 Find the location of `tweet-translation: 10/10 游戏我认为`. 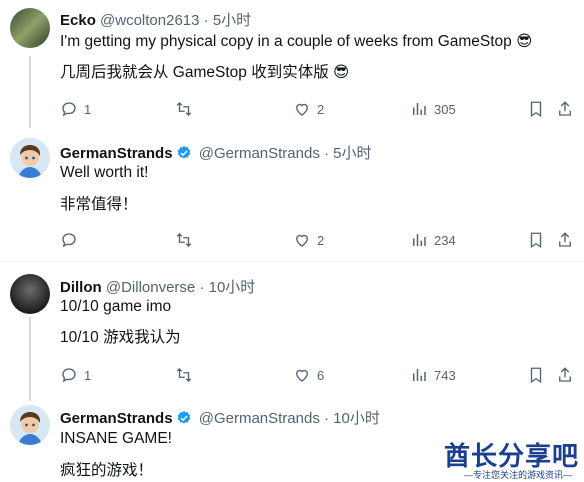

tweet-translation: 10/10 游戏我认为 is located at coordinates (120, 337).